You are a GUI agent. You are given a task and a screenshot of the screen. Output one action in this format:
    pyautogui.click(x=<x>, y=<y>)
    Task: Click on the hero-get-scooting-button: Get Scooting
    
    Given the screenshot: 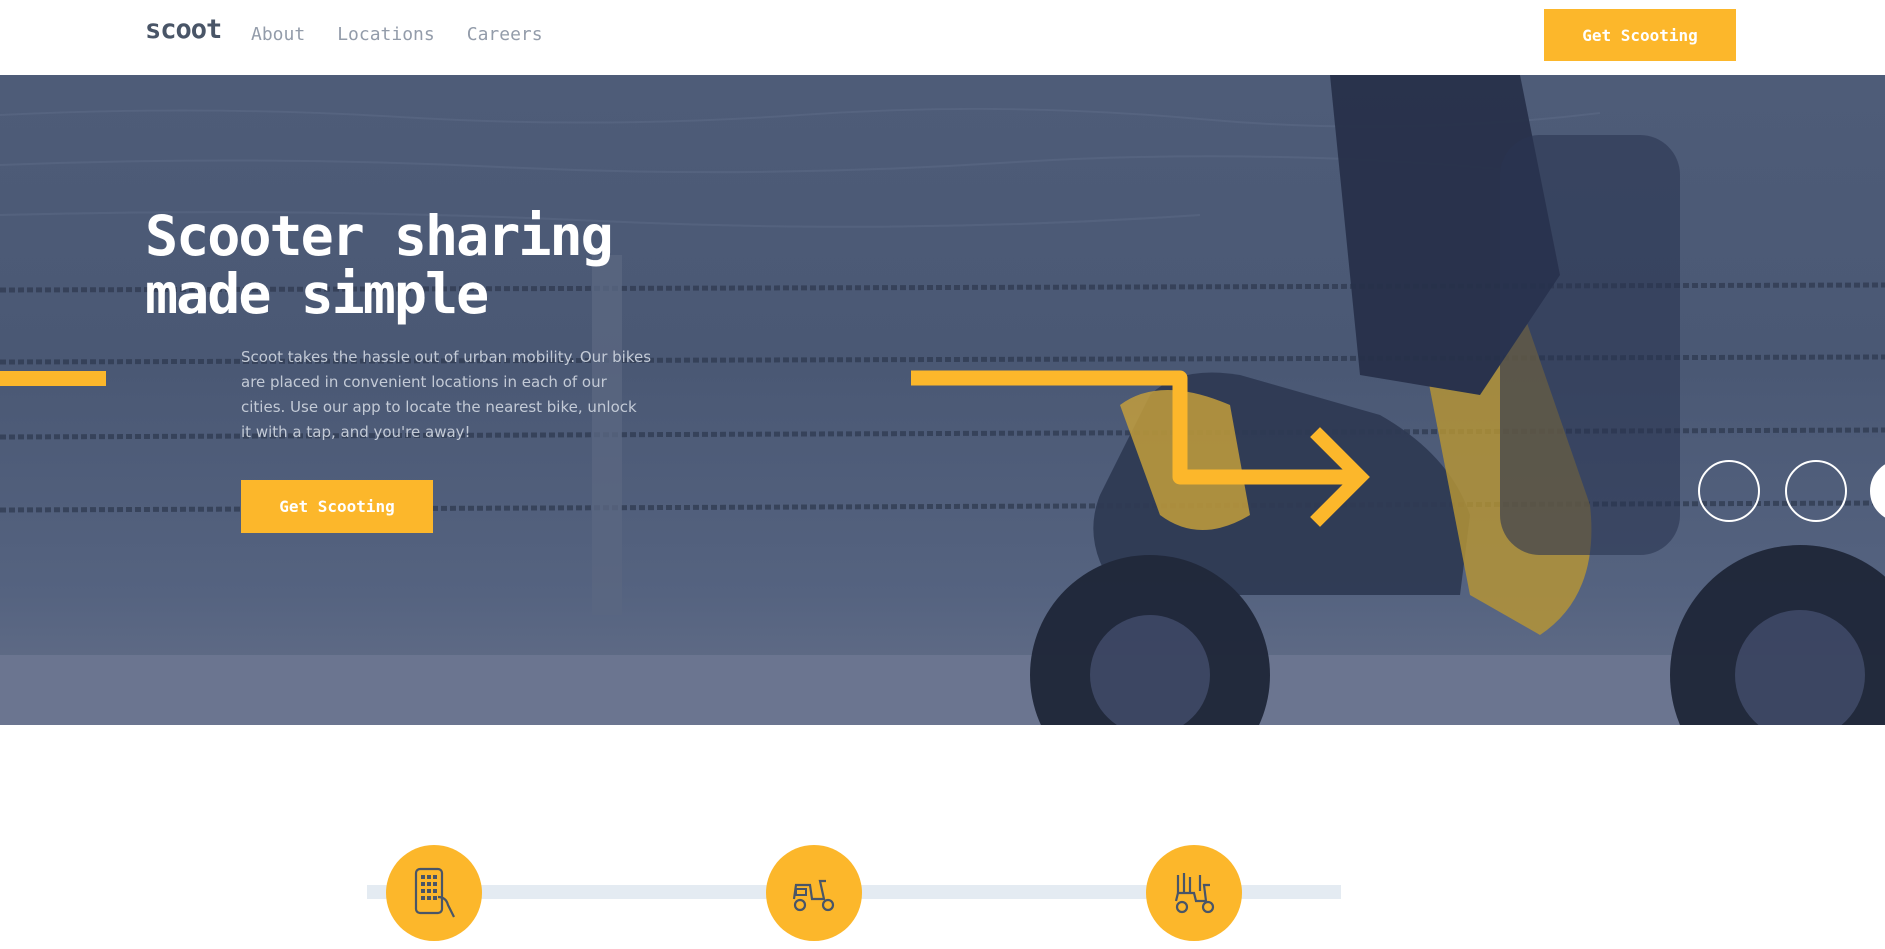 What is the action you would take?
    pyautogui.click(x=337, y=506)
    